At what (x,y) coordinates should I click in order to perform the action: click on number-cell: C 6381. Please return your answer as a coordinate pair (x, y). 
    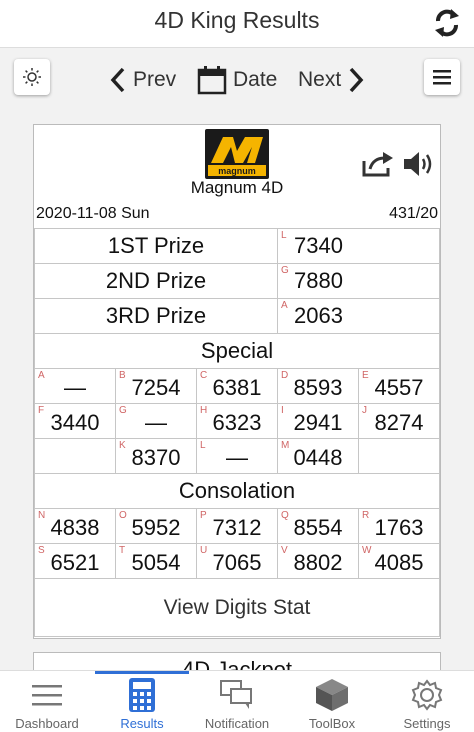
    Looking at the image, I should click on (237, 386).